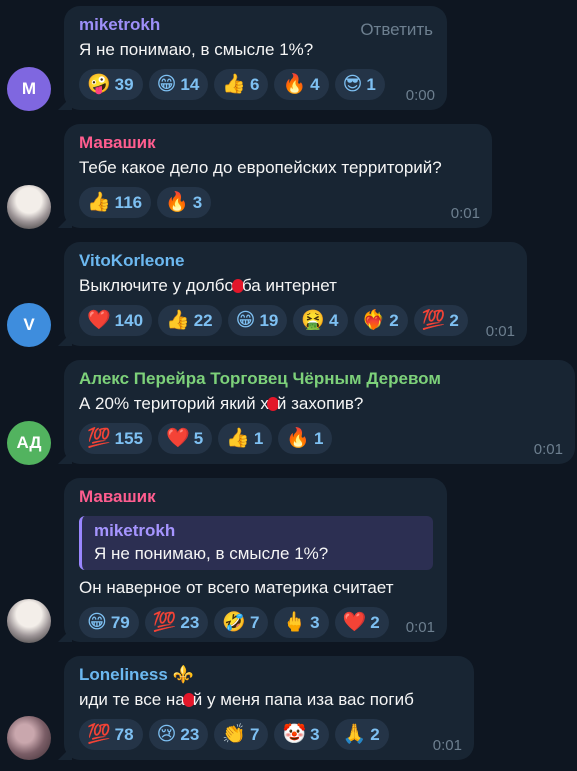 This screenshot has height=771, width=577. I want to click on reactions-bar: 💯 78 😢 23 👏 7 🤡 3 🙏 2, so click(269, 734).